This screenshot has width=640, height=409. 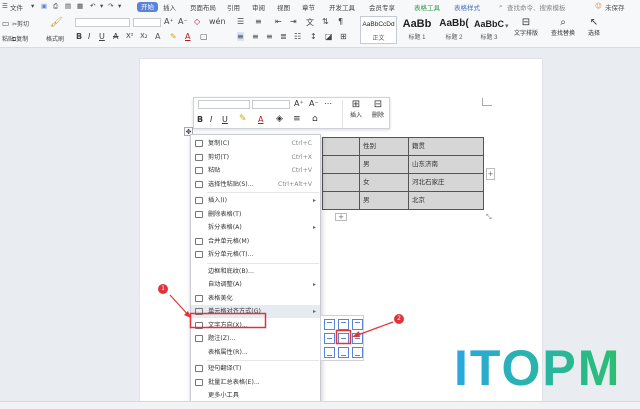 I want to click on callout-2-arrowhead, so click(x=356, y=334).